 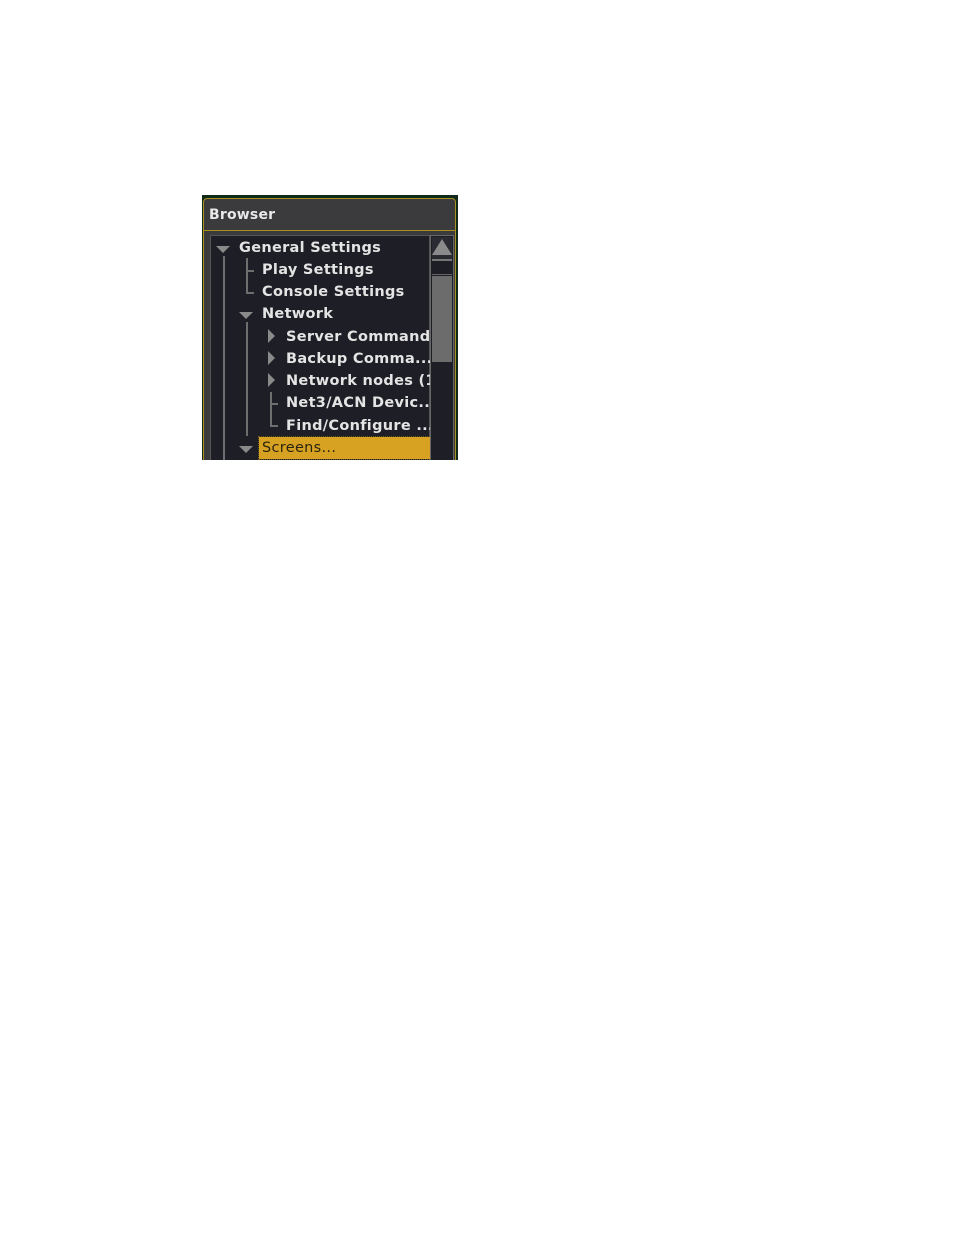 What do you see at coordinates (442, 319) in the screenshot?
I see `scroll-thumb` at bounding box center [442, 319].